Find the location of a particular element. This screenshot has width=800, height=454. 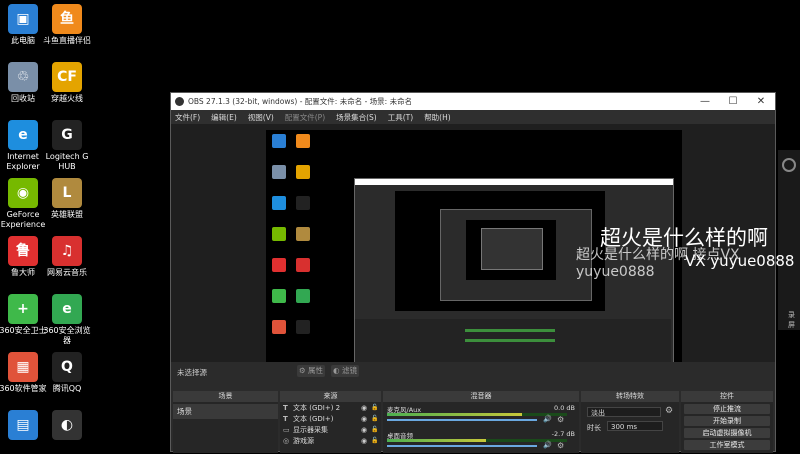

transition-settings-icon: ⚙ is located at coordinates (669, 411).